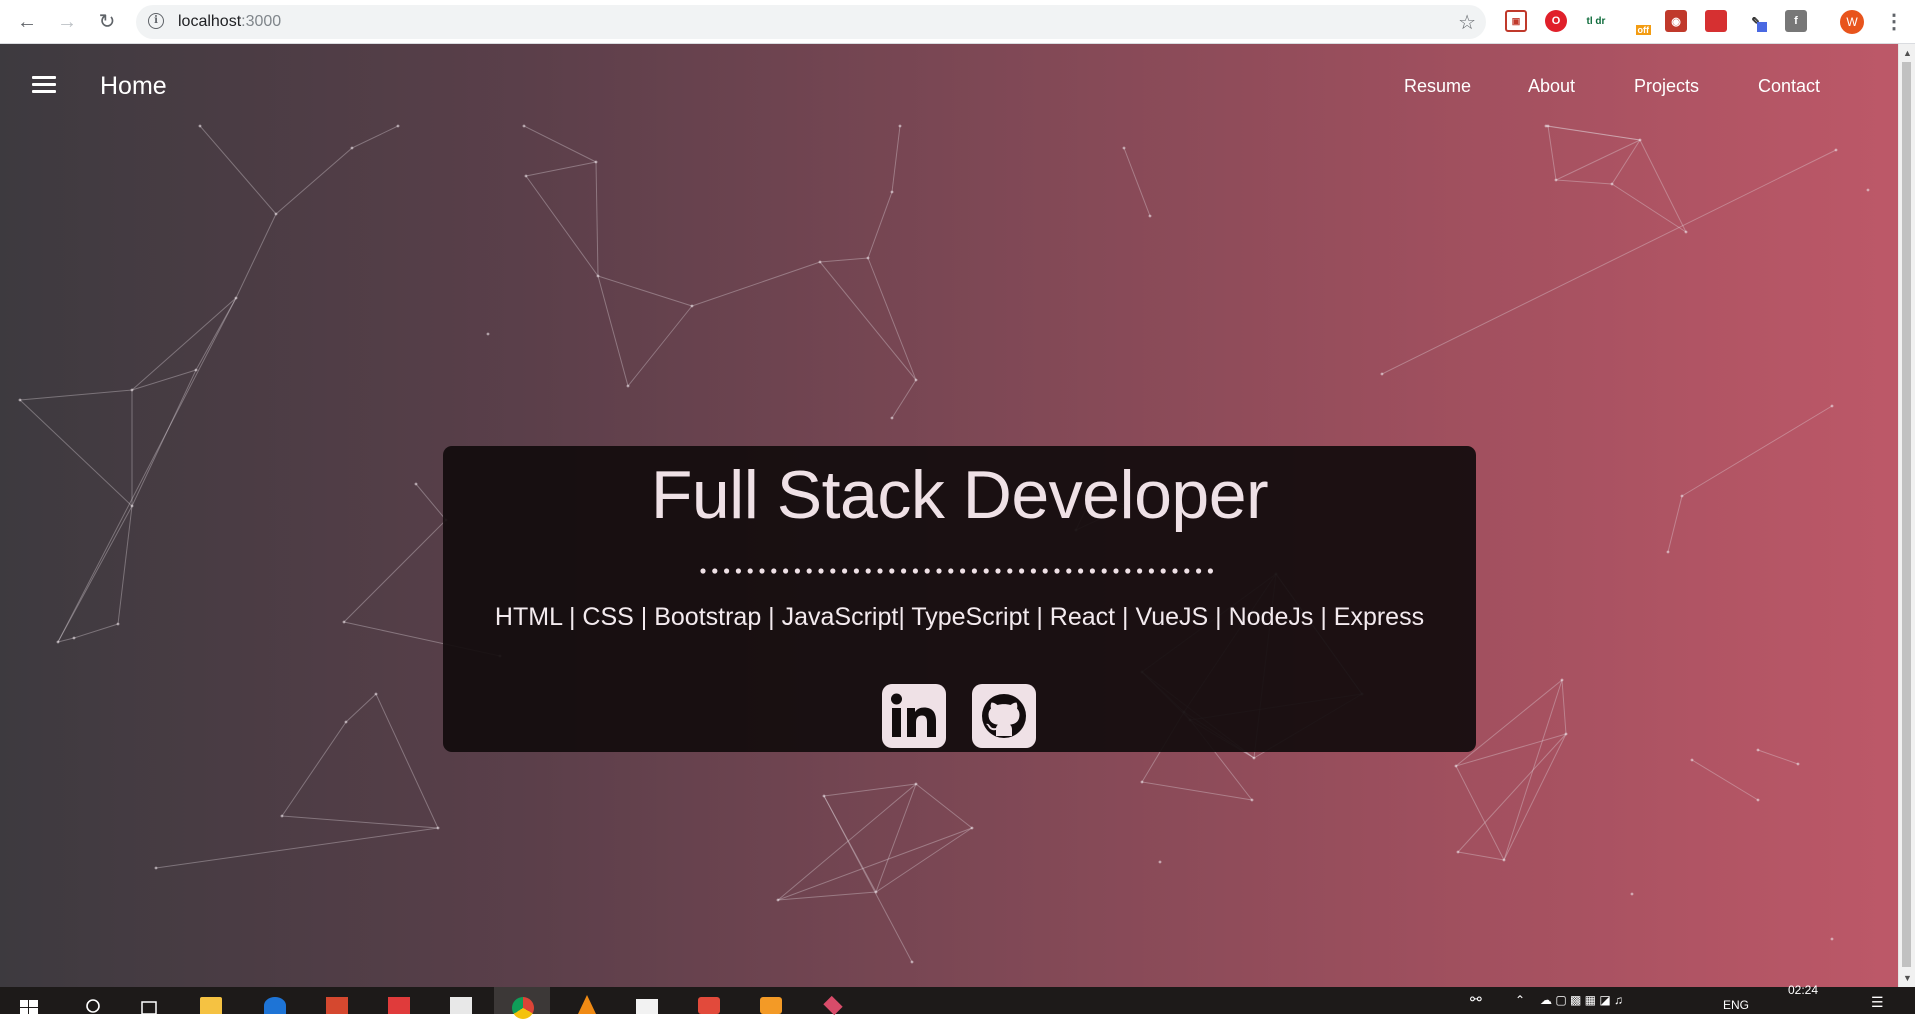 The image size is (1915, 1019). Describe the element at coordinates (156, 21) in the screenshot. I see `site-info-icon: i` at that location.